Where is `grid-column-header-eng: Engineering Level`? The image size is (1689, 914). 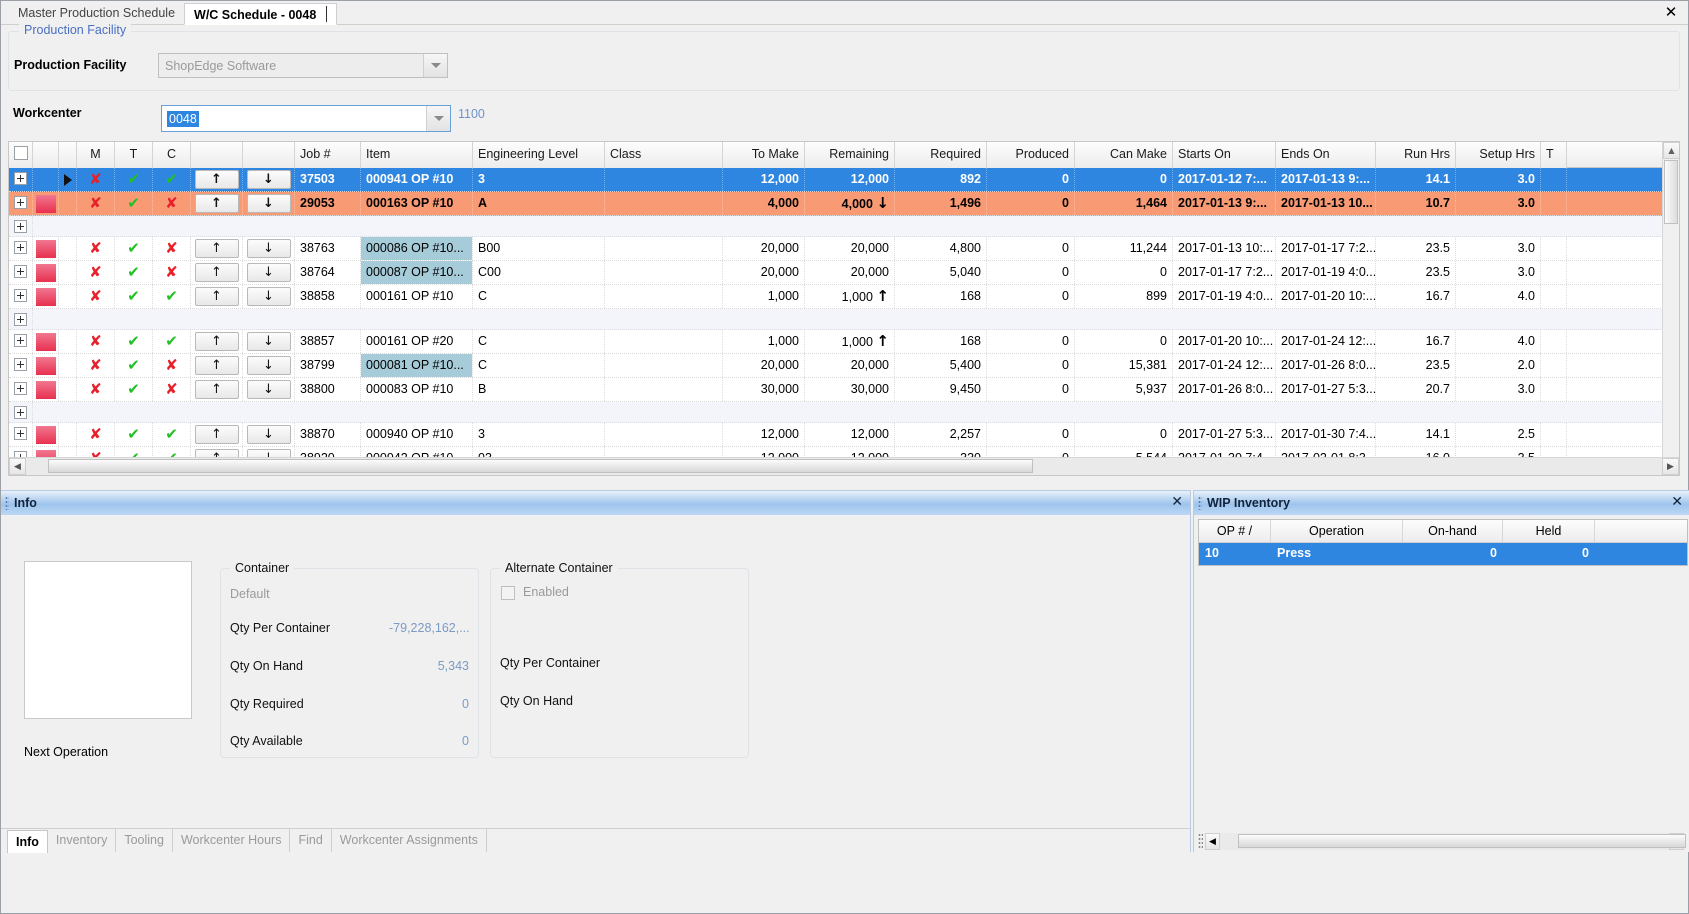
grid-column-header-eng: Engineering Level is located at coordinates (539, 155).